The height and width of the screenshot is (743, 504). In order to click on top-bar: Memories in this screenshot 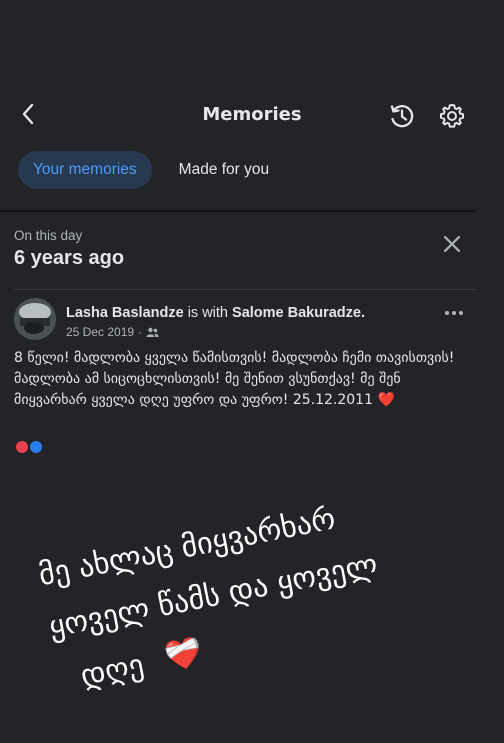, I will do `click(252, 115)`.